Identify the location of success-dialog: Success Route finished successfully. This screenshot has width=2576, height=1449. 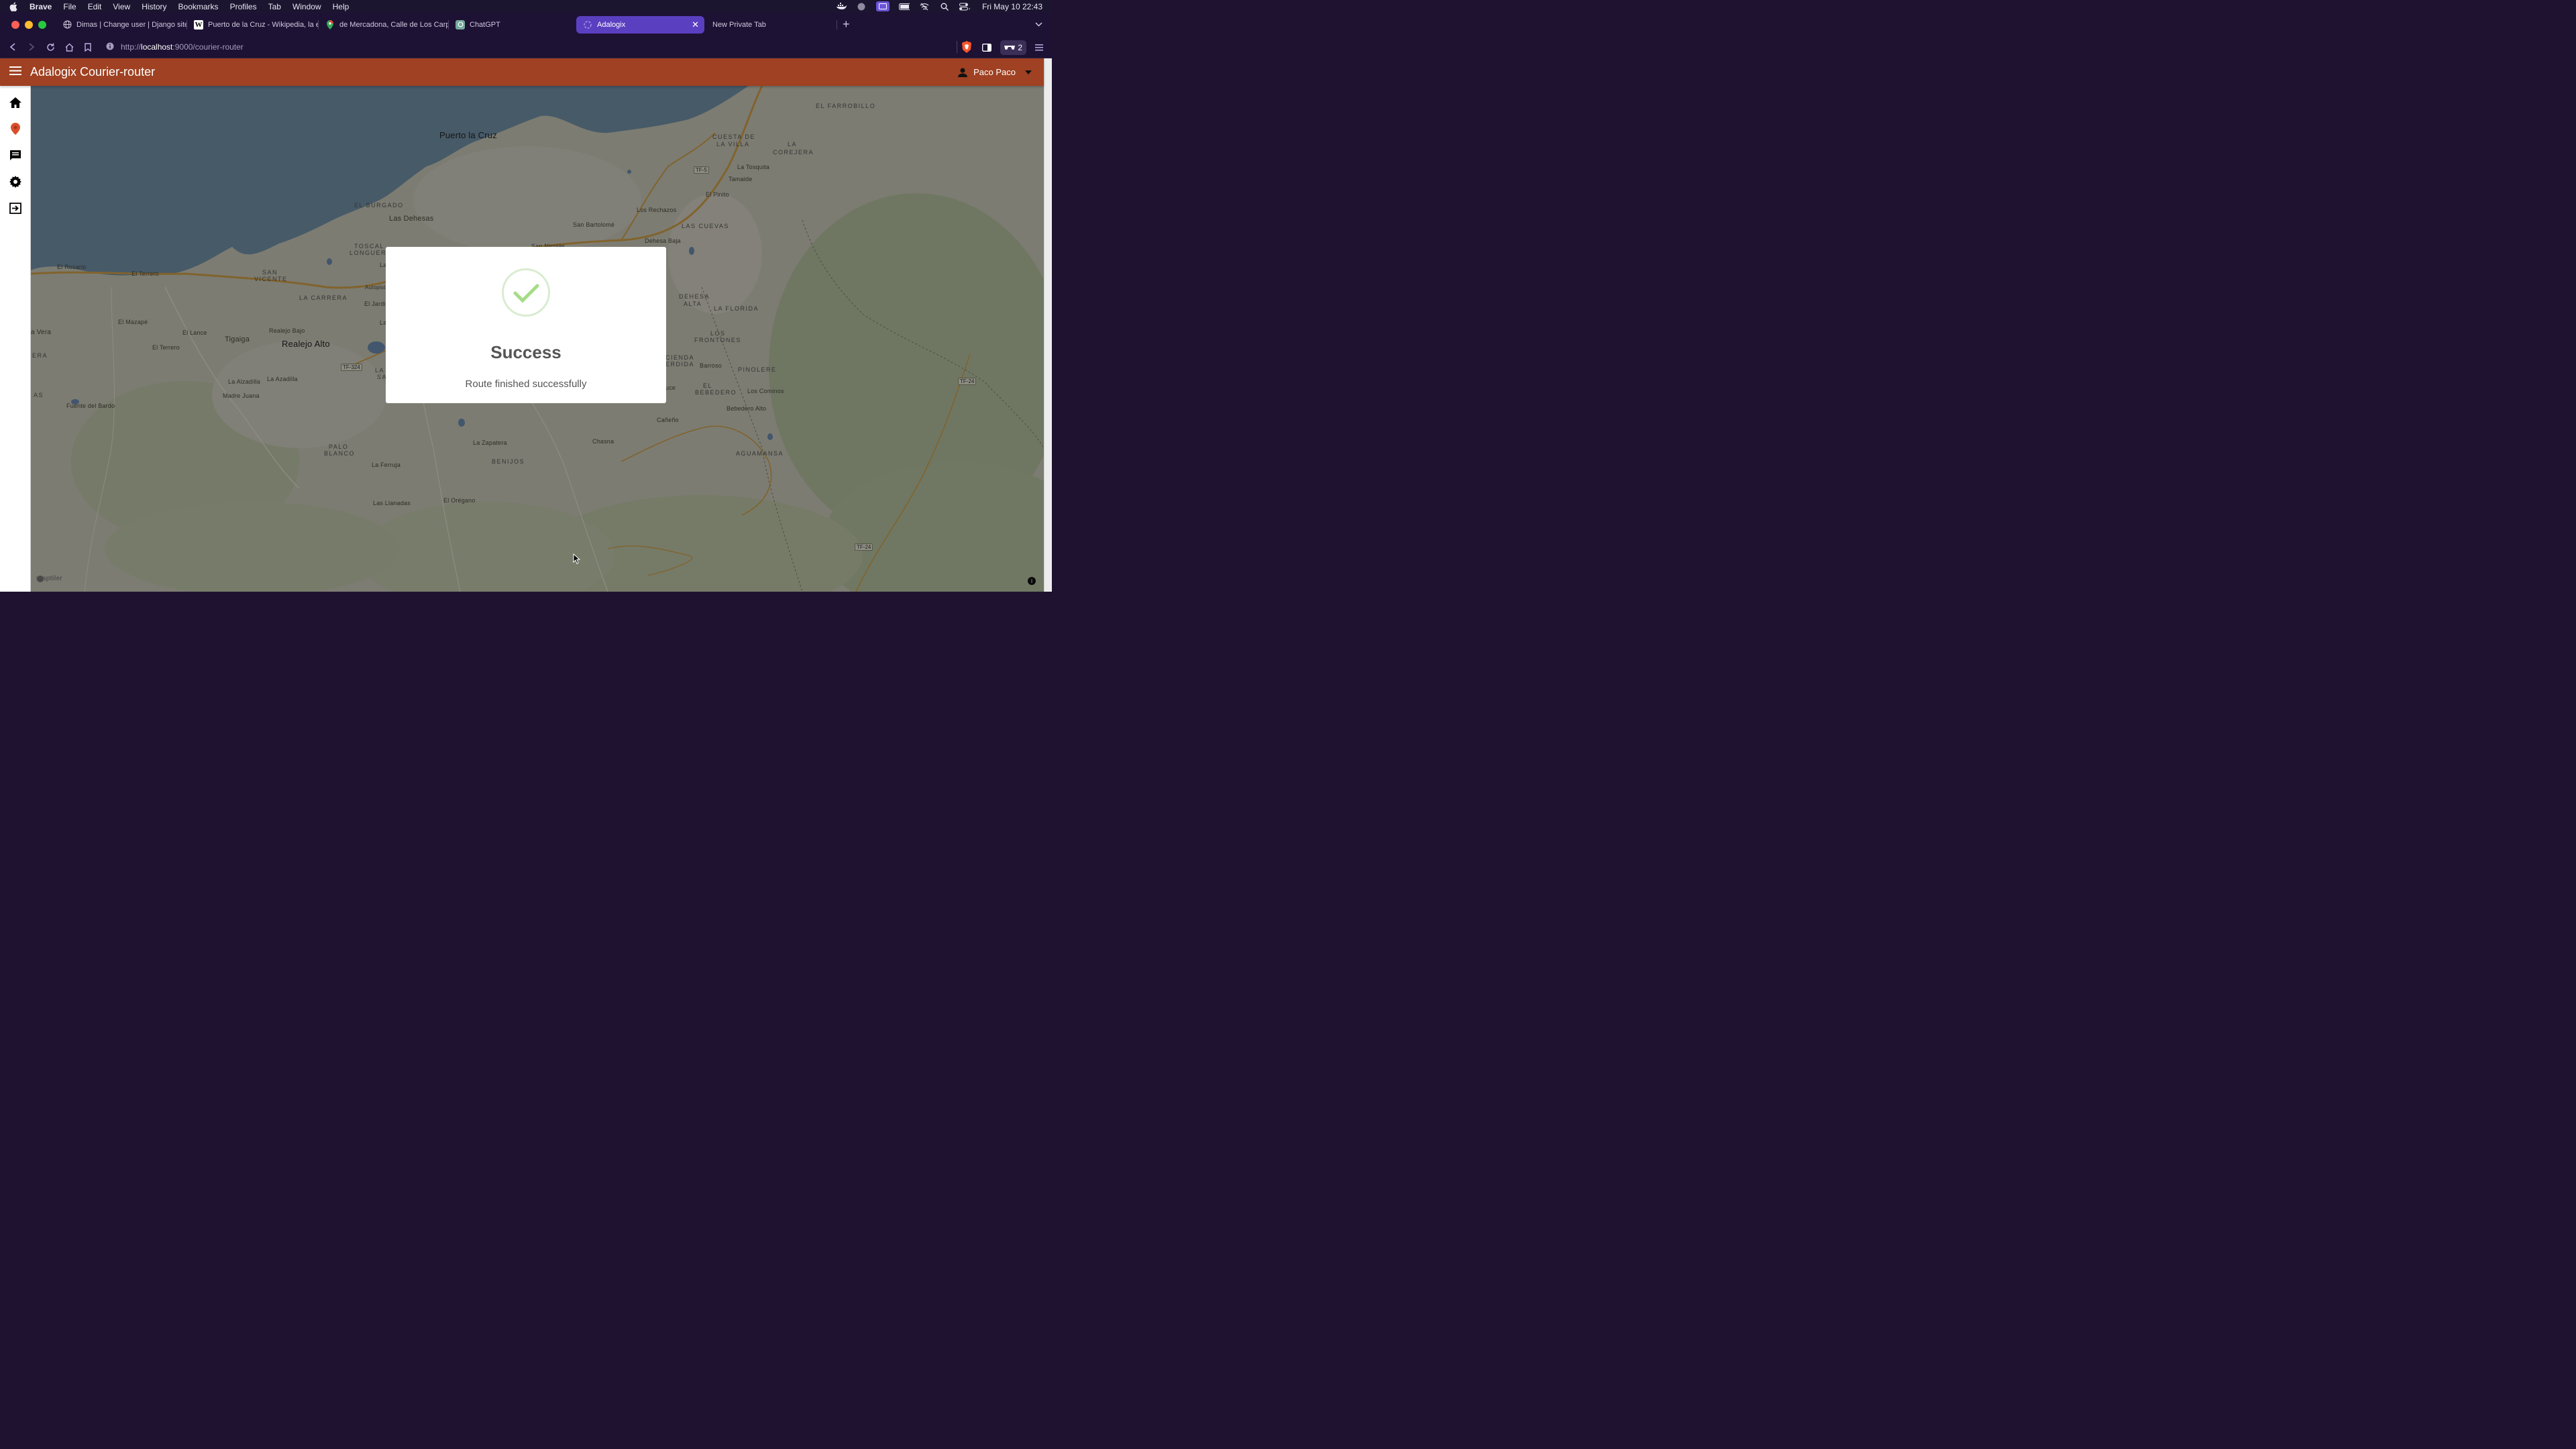
(526, 325).